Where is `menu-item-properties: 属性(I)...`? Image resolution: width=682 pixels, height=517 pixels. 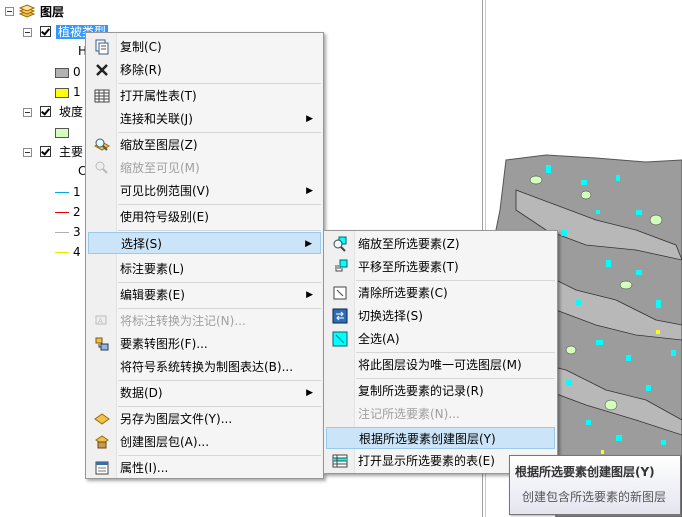 menu-item-properties: 属性(I)... is located at coordinates (204, 468).